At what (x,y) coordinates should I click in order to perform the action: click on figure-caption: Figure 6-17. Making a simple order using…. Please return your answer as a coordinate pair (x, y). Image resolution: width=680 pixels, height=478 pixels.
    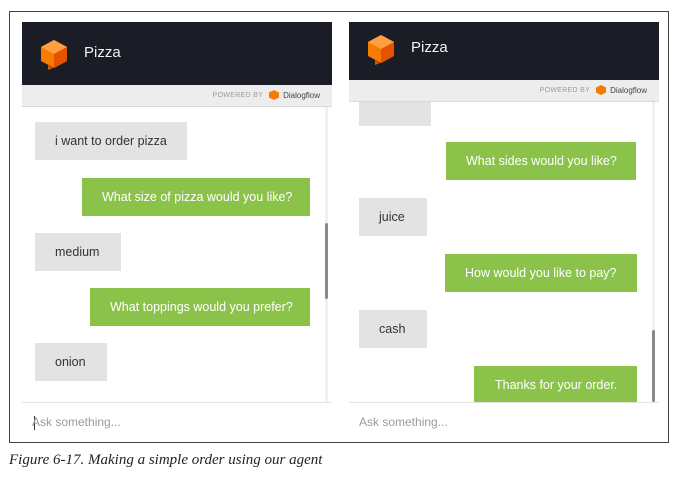
    Looking at the image, I should click on (166, 460).